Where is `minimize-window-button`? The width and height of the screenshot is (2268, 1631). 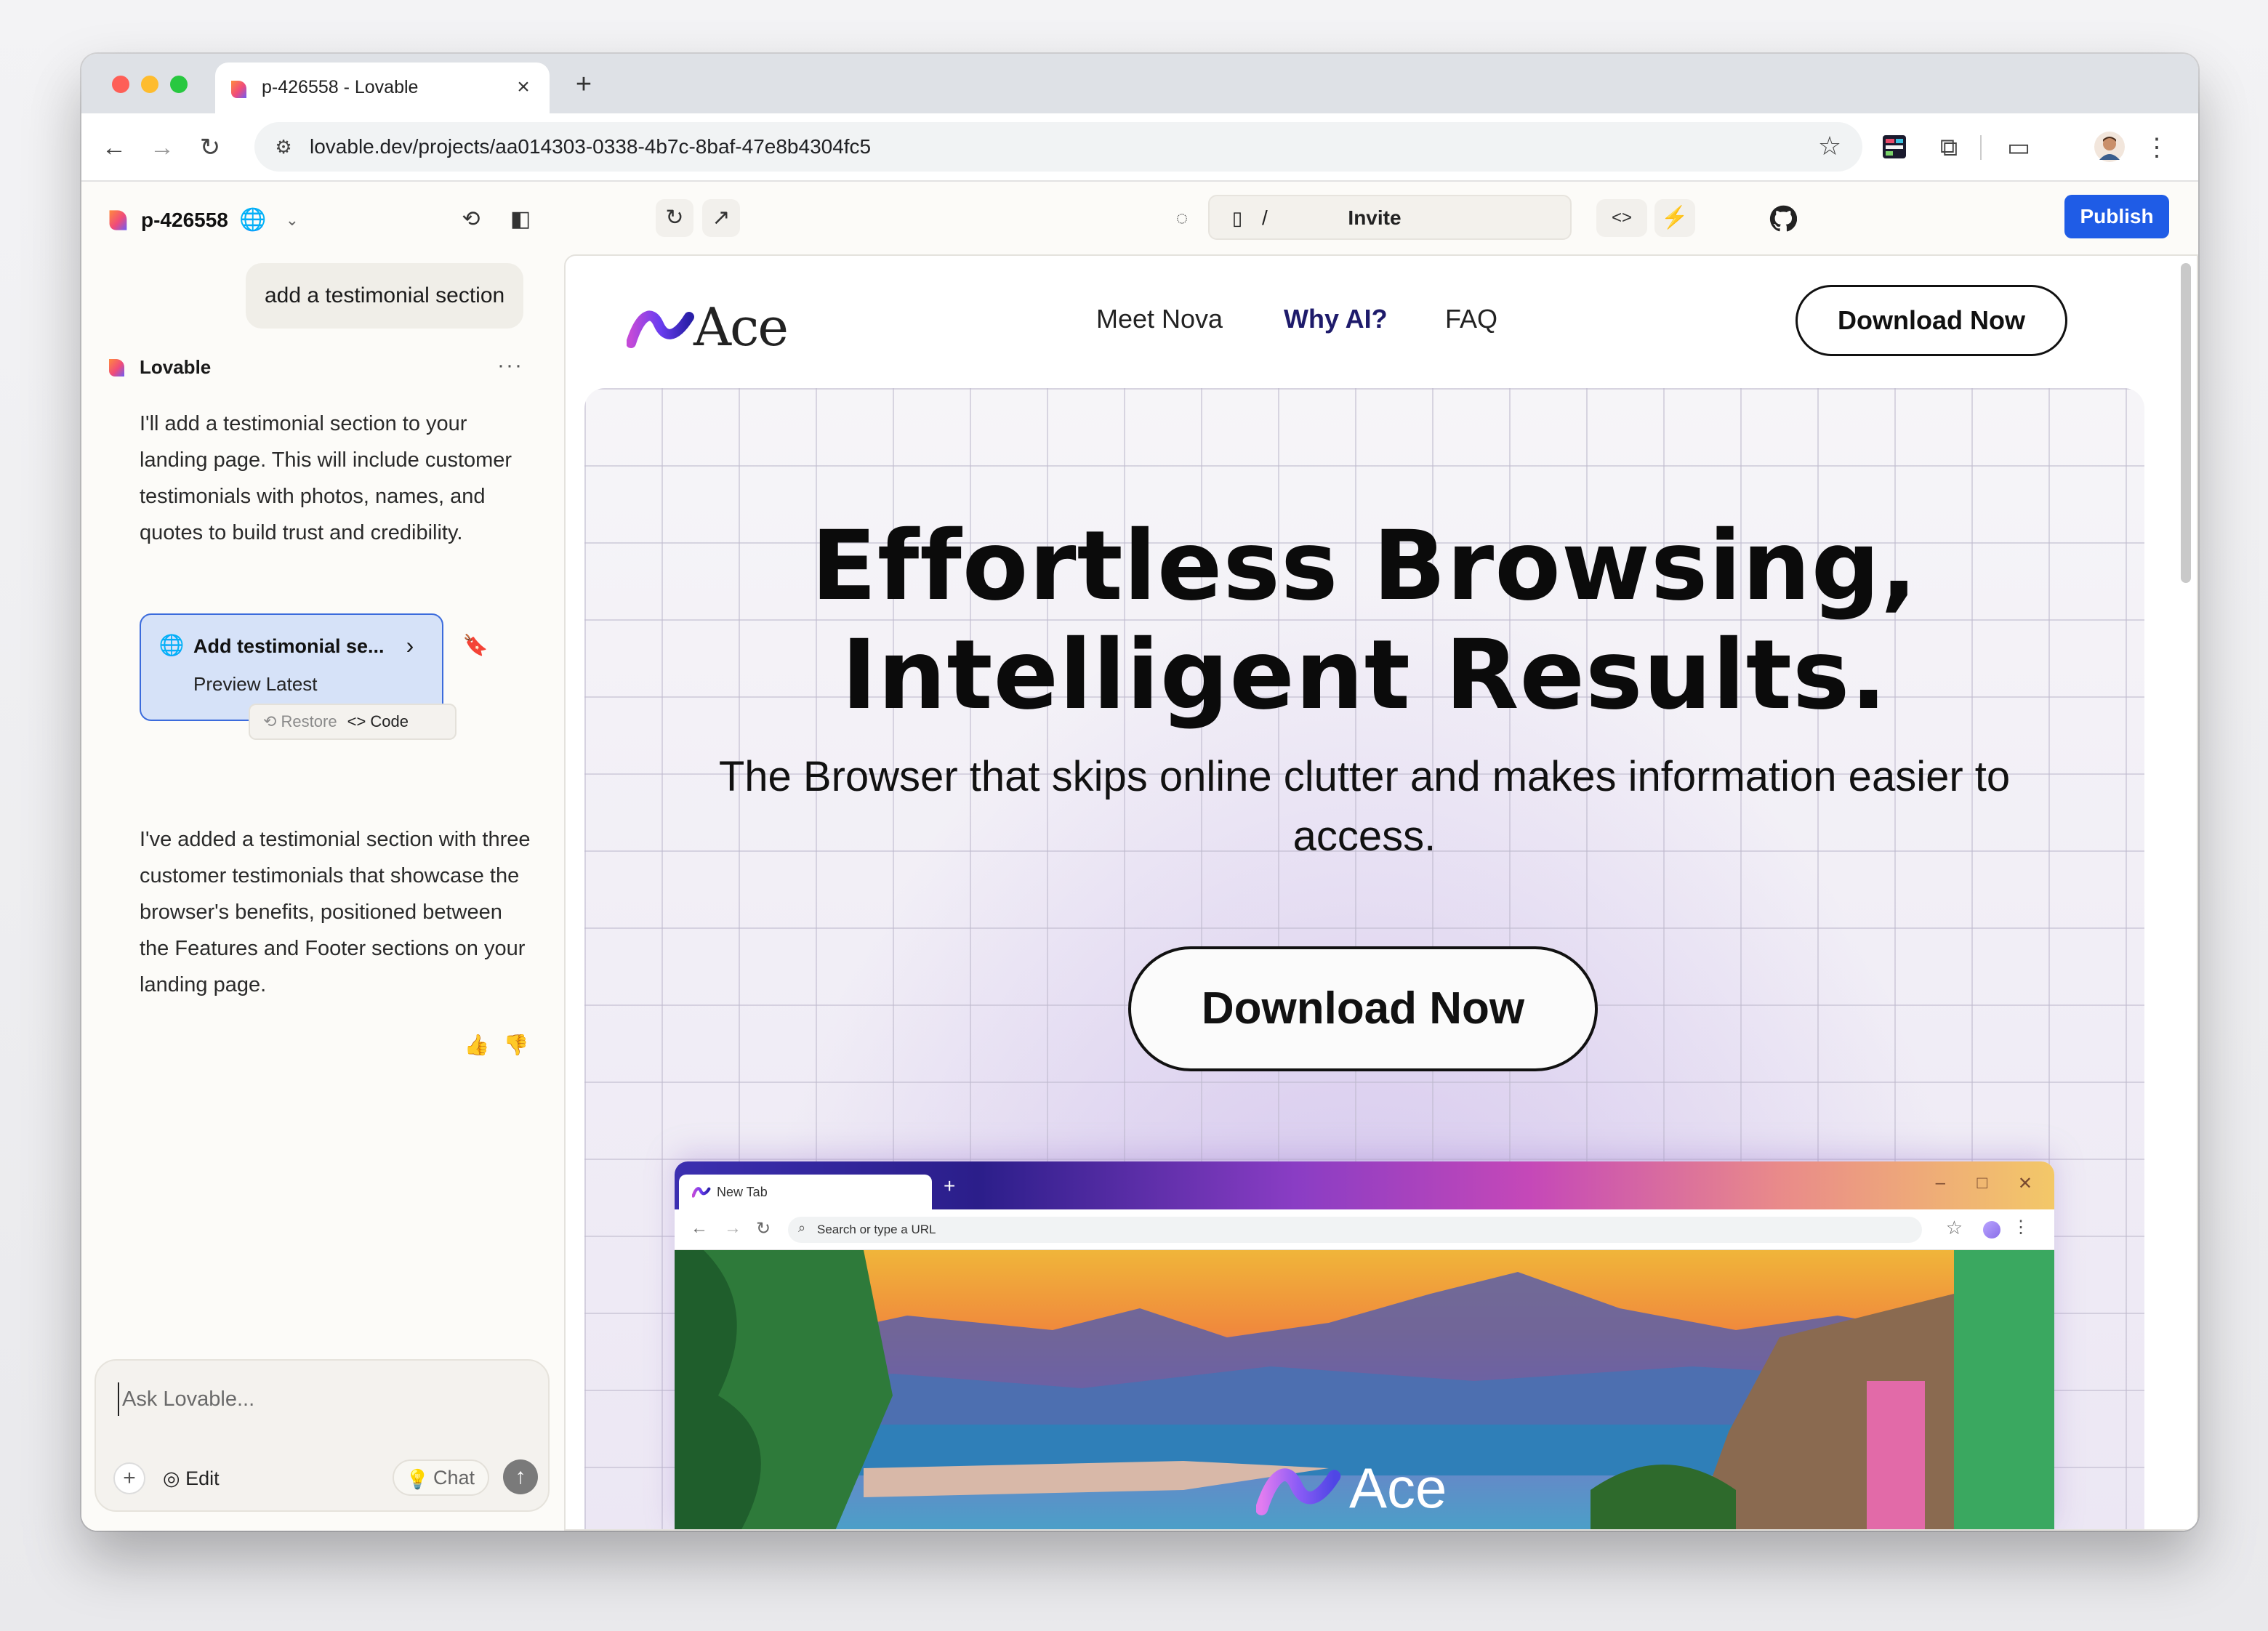
minimize-window-button is located at coordinates (149, 84).